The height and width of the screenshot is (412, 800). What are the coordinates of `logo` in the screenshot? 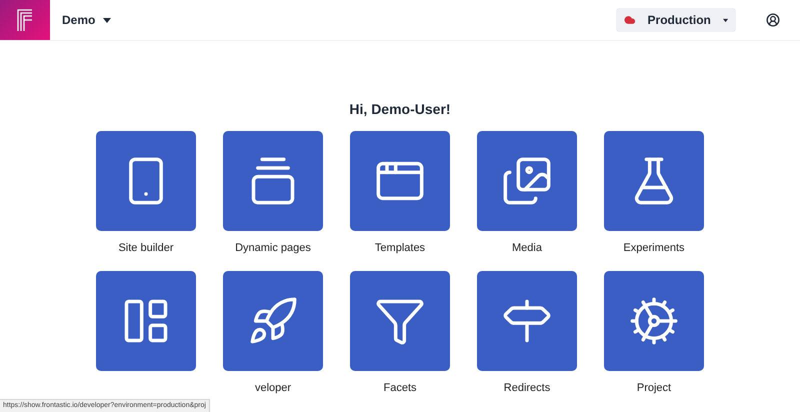 It's located at (25, 20).